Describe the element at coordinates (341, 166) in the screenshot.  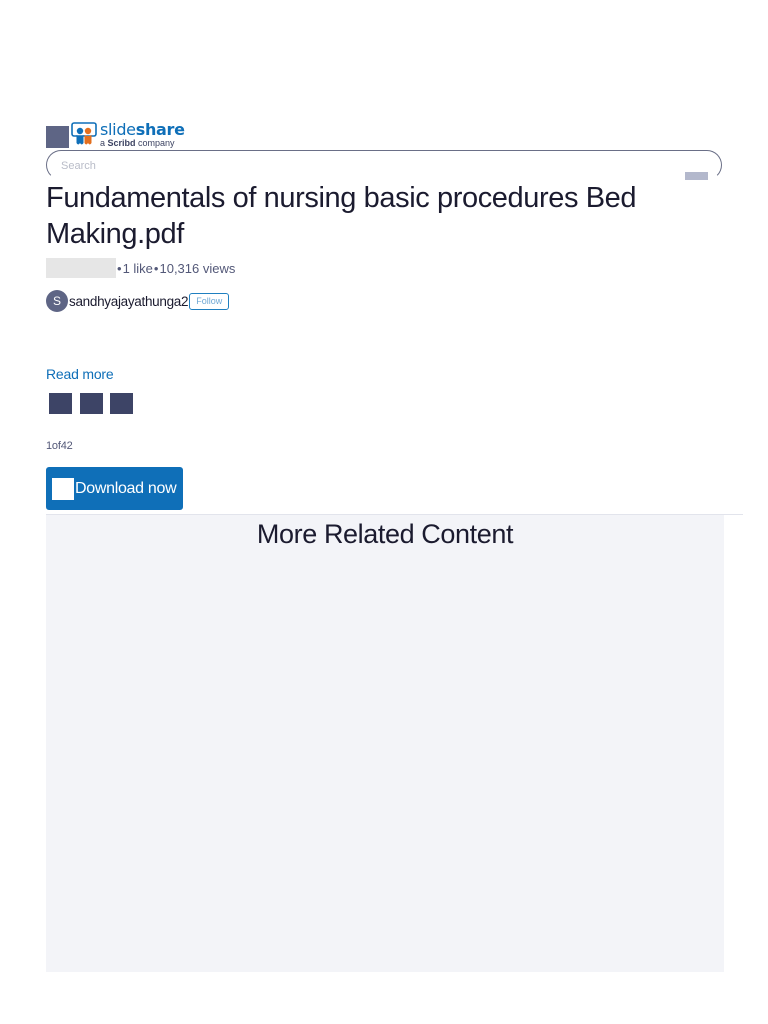
I see `search-input` at that location.